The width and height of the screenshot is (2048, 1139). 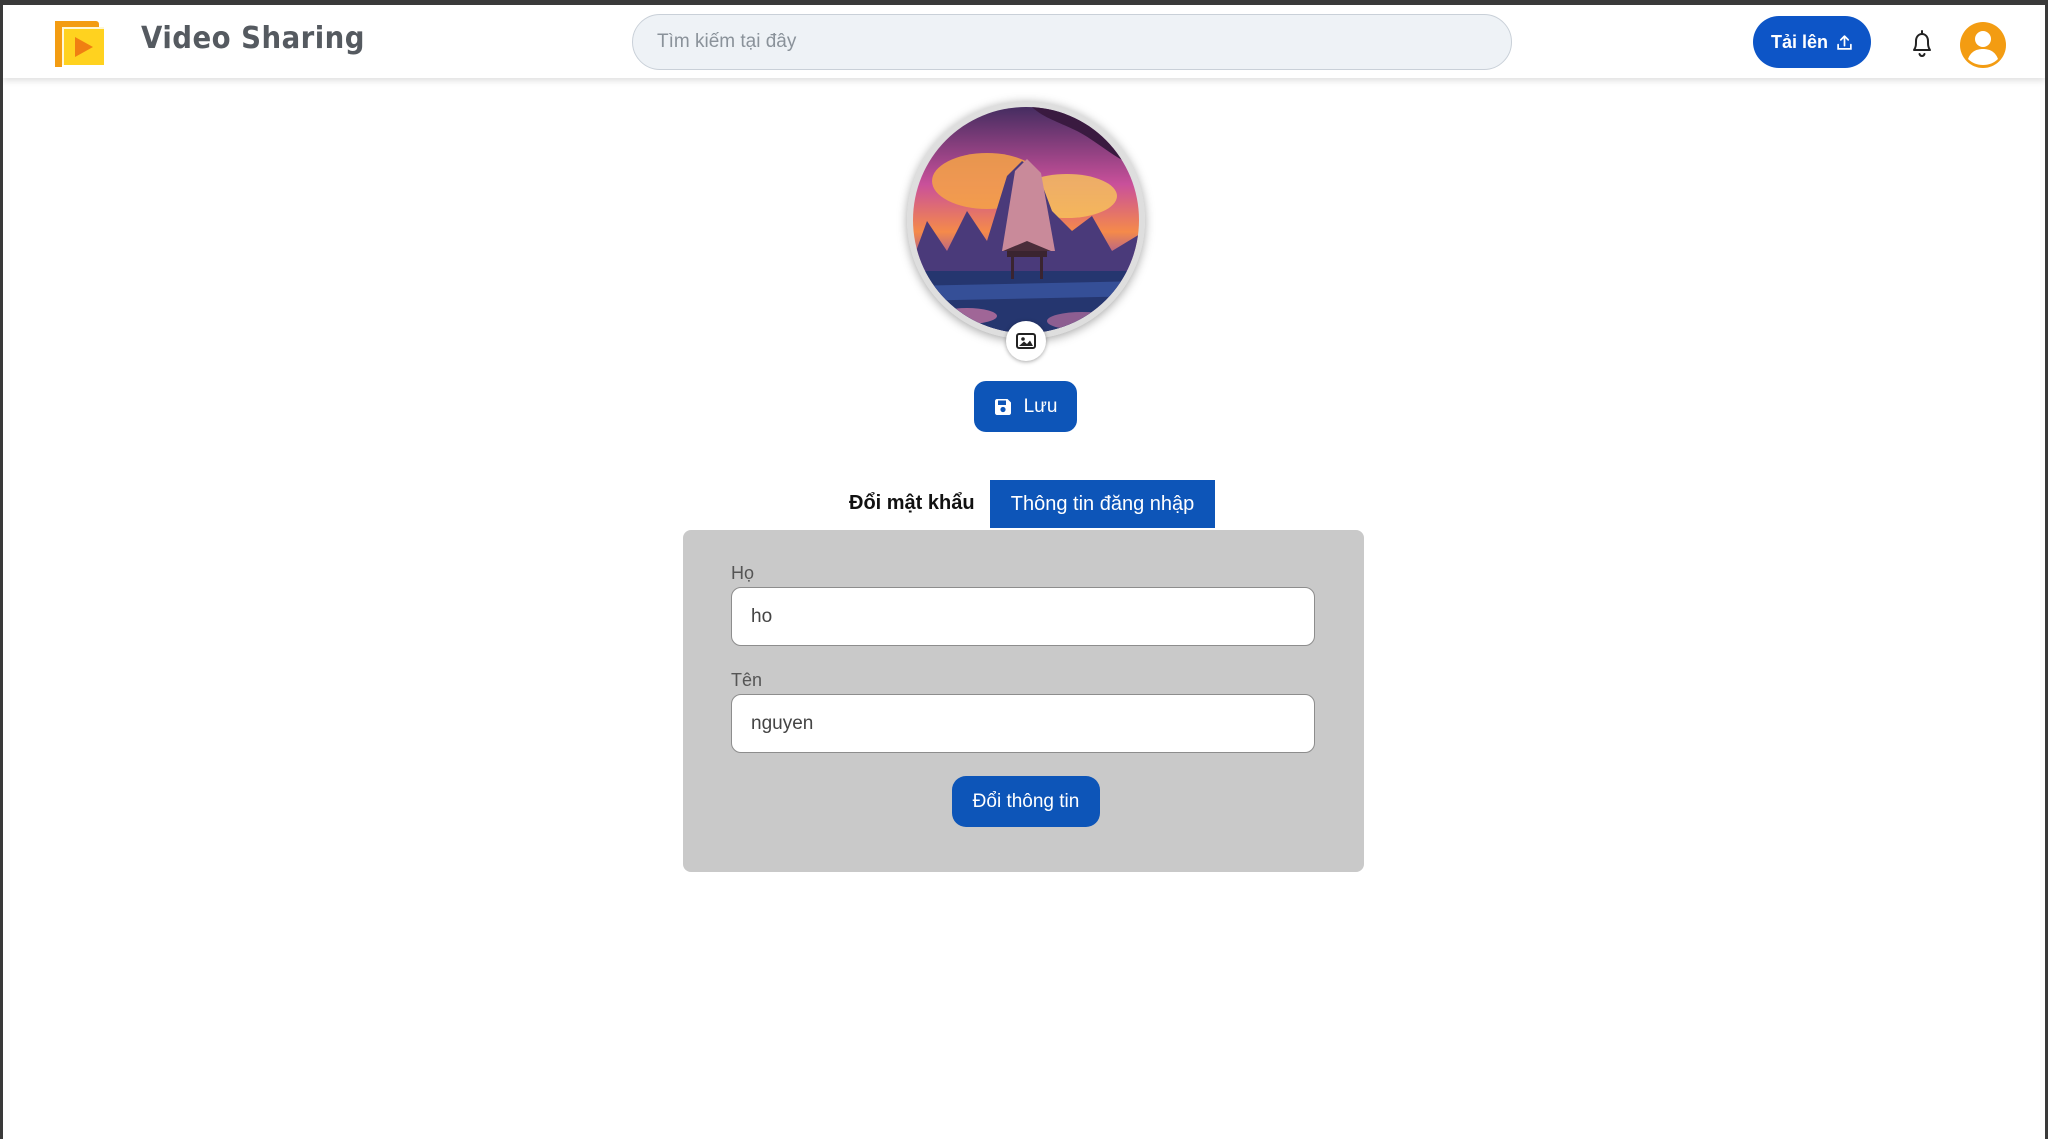 What do you see at coordinates (1026, 801) in the screenshot?
I see `update-info-button: Đổi thông tin` at bounding box center [1026, 801].